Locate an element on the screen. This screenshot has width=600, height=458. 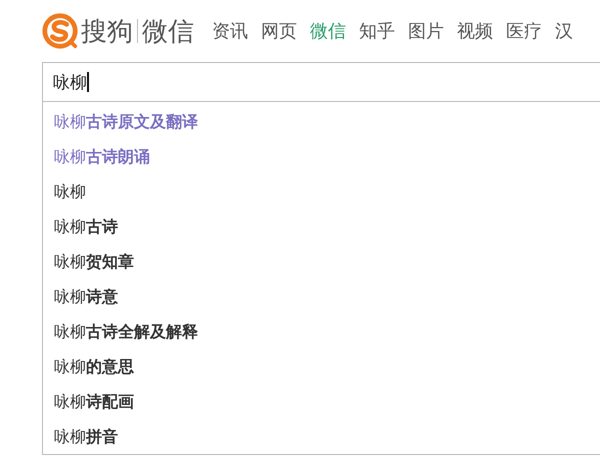
nav-tab: 汉 is located at coordinates (564, 31).